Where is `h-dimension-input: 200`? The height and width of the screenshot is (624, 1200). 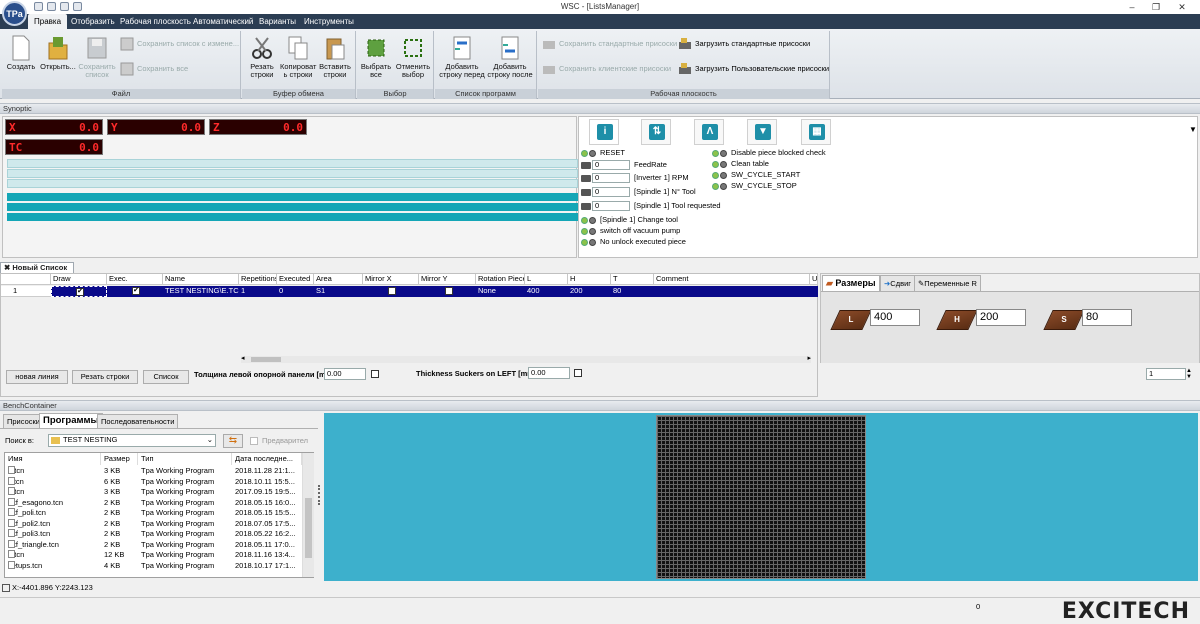 h-dimension-input: 200 is located at coordinates (1001, 317).